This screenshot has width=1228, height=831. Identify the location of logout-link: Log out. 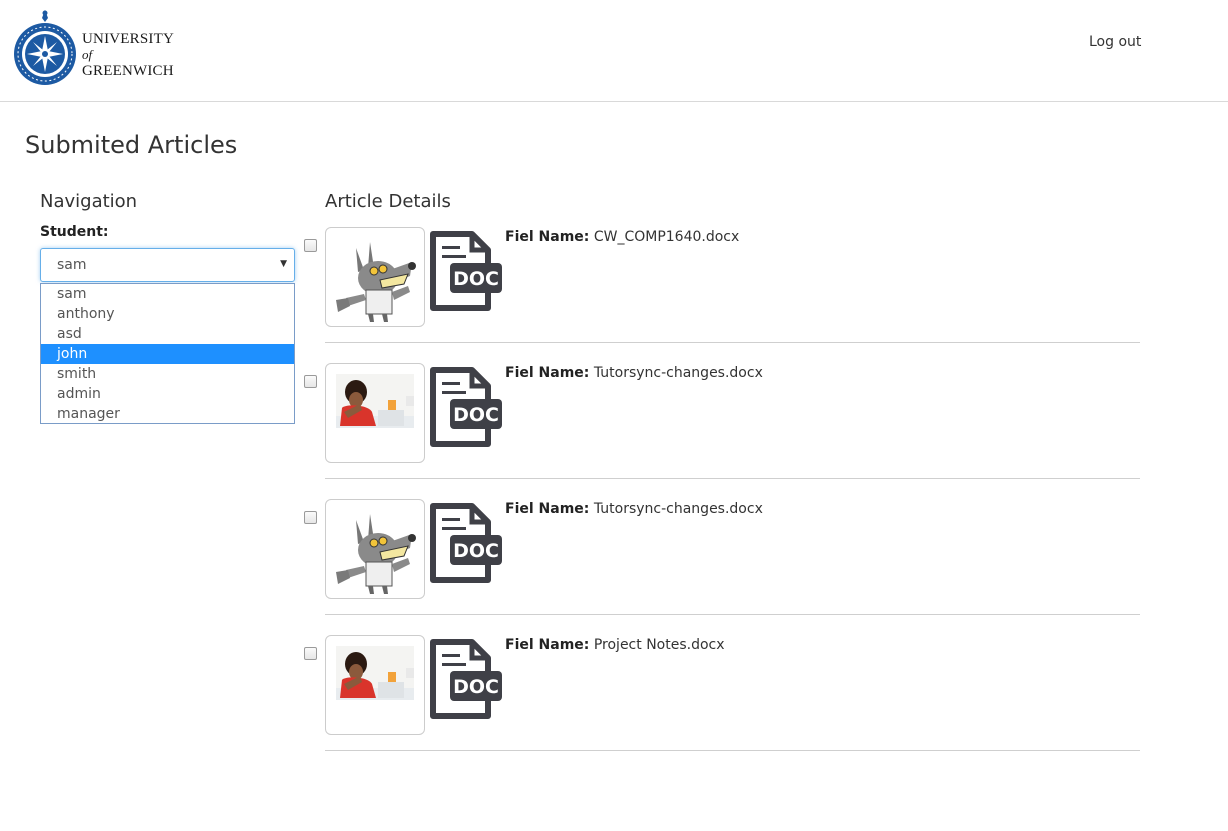
(1115, 42).